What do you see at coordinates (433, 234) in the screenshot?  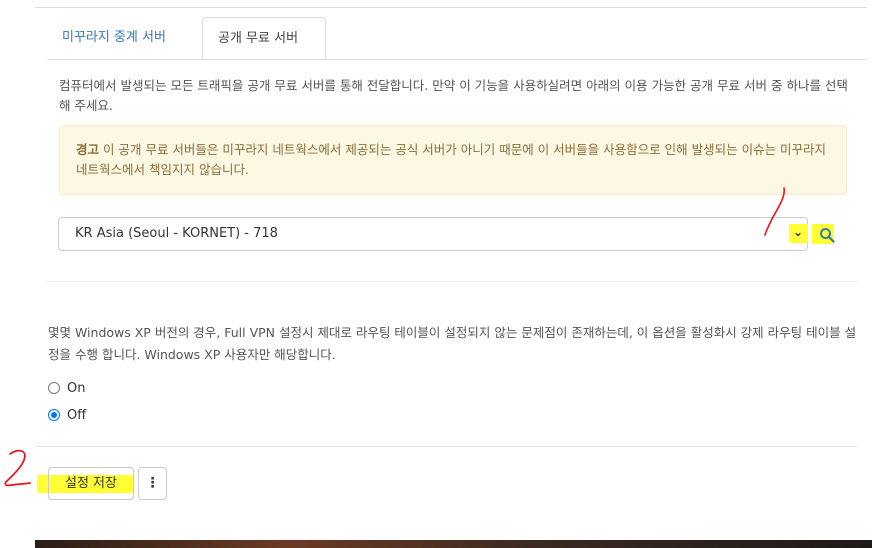 I see `server-select: KR Asia (Seoul - KORNET) - 718` at bounding box center [433, 234].